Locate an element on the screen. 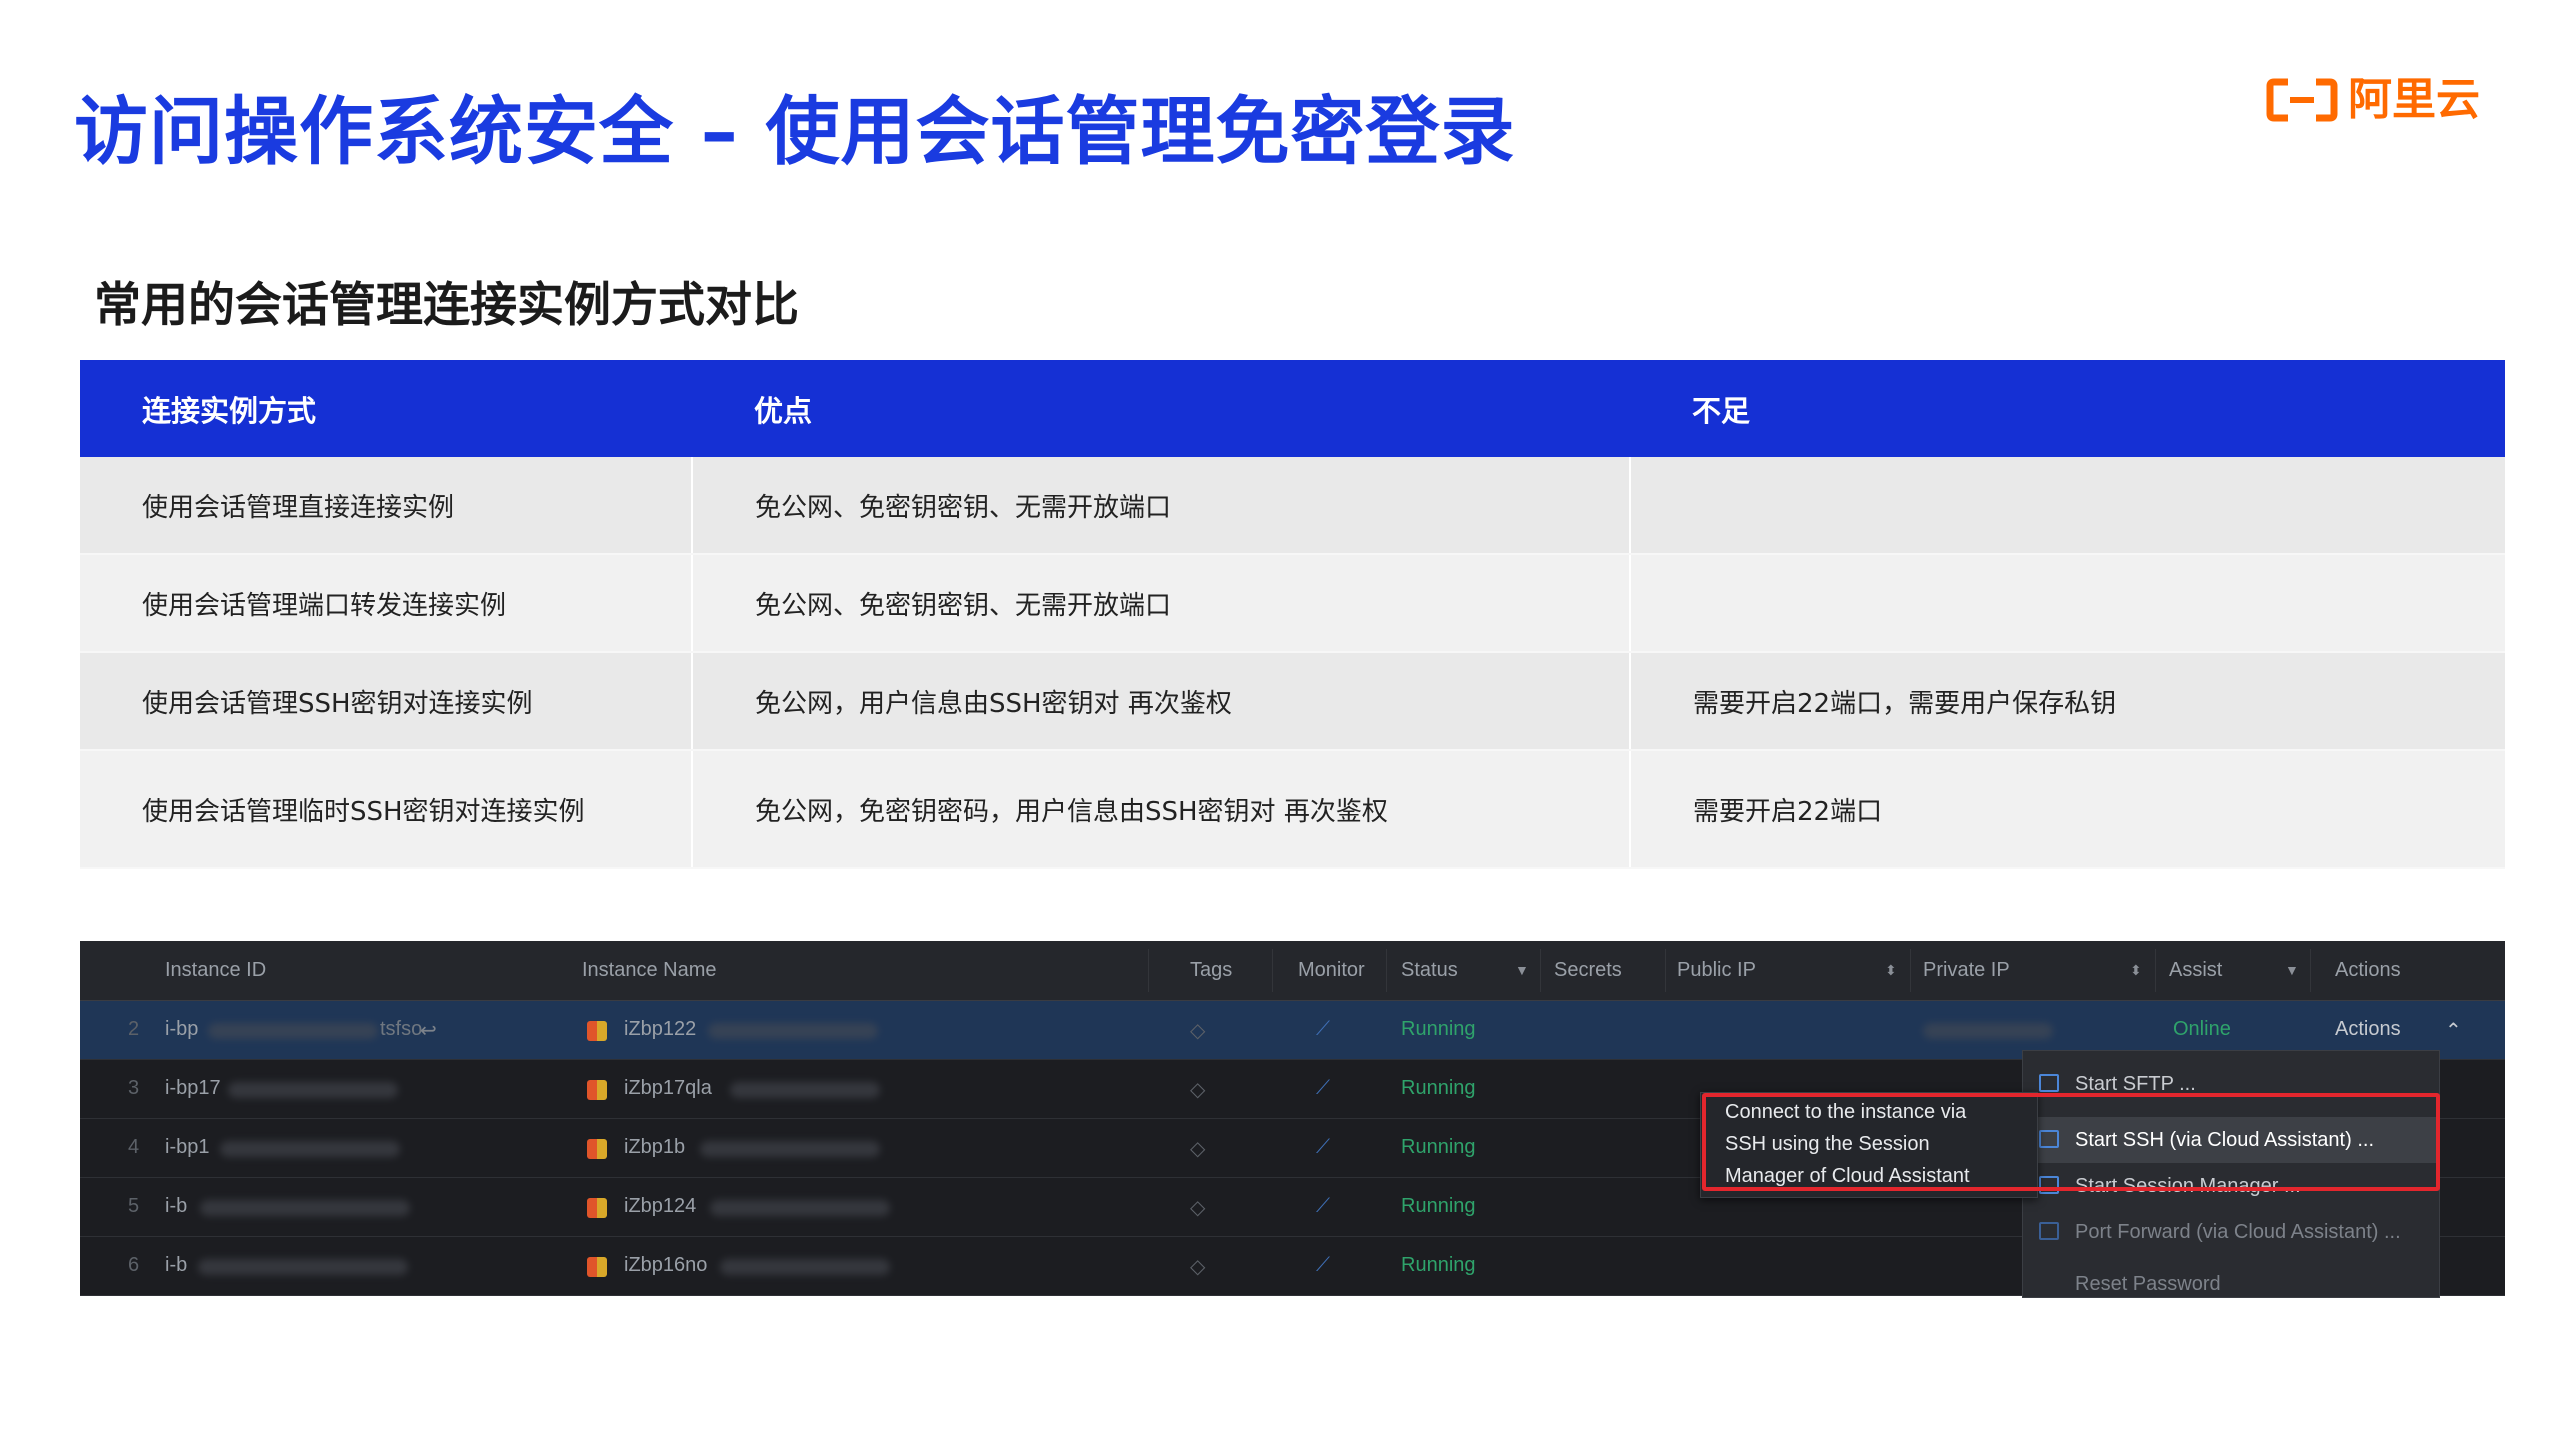 The image size is (2560, 1440). aliyun-logo: 阿里云 is located at coordinates (2373, 100).